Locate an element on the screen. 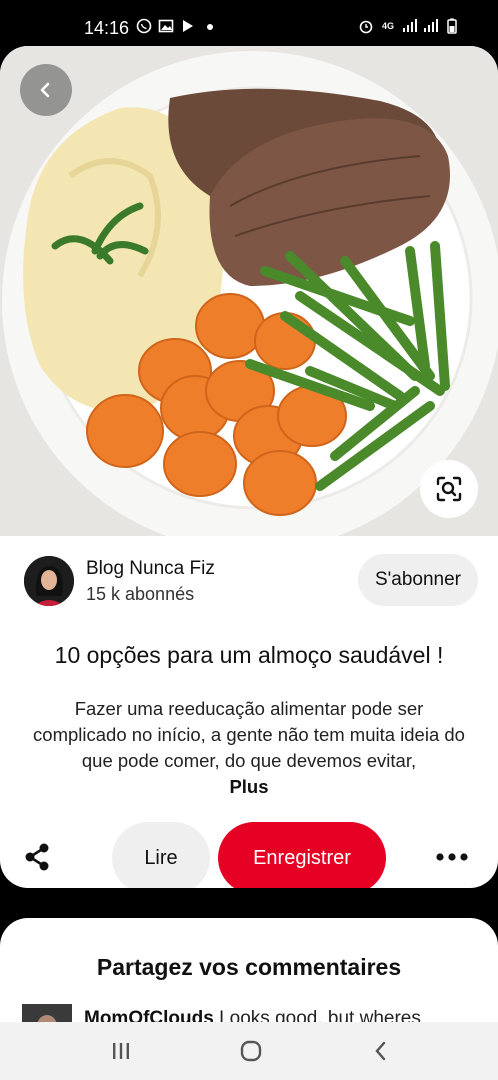 The height and width of the screenshot is (1080, 498). visual-search-button is located at coordinates (449, 489).